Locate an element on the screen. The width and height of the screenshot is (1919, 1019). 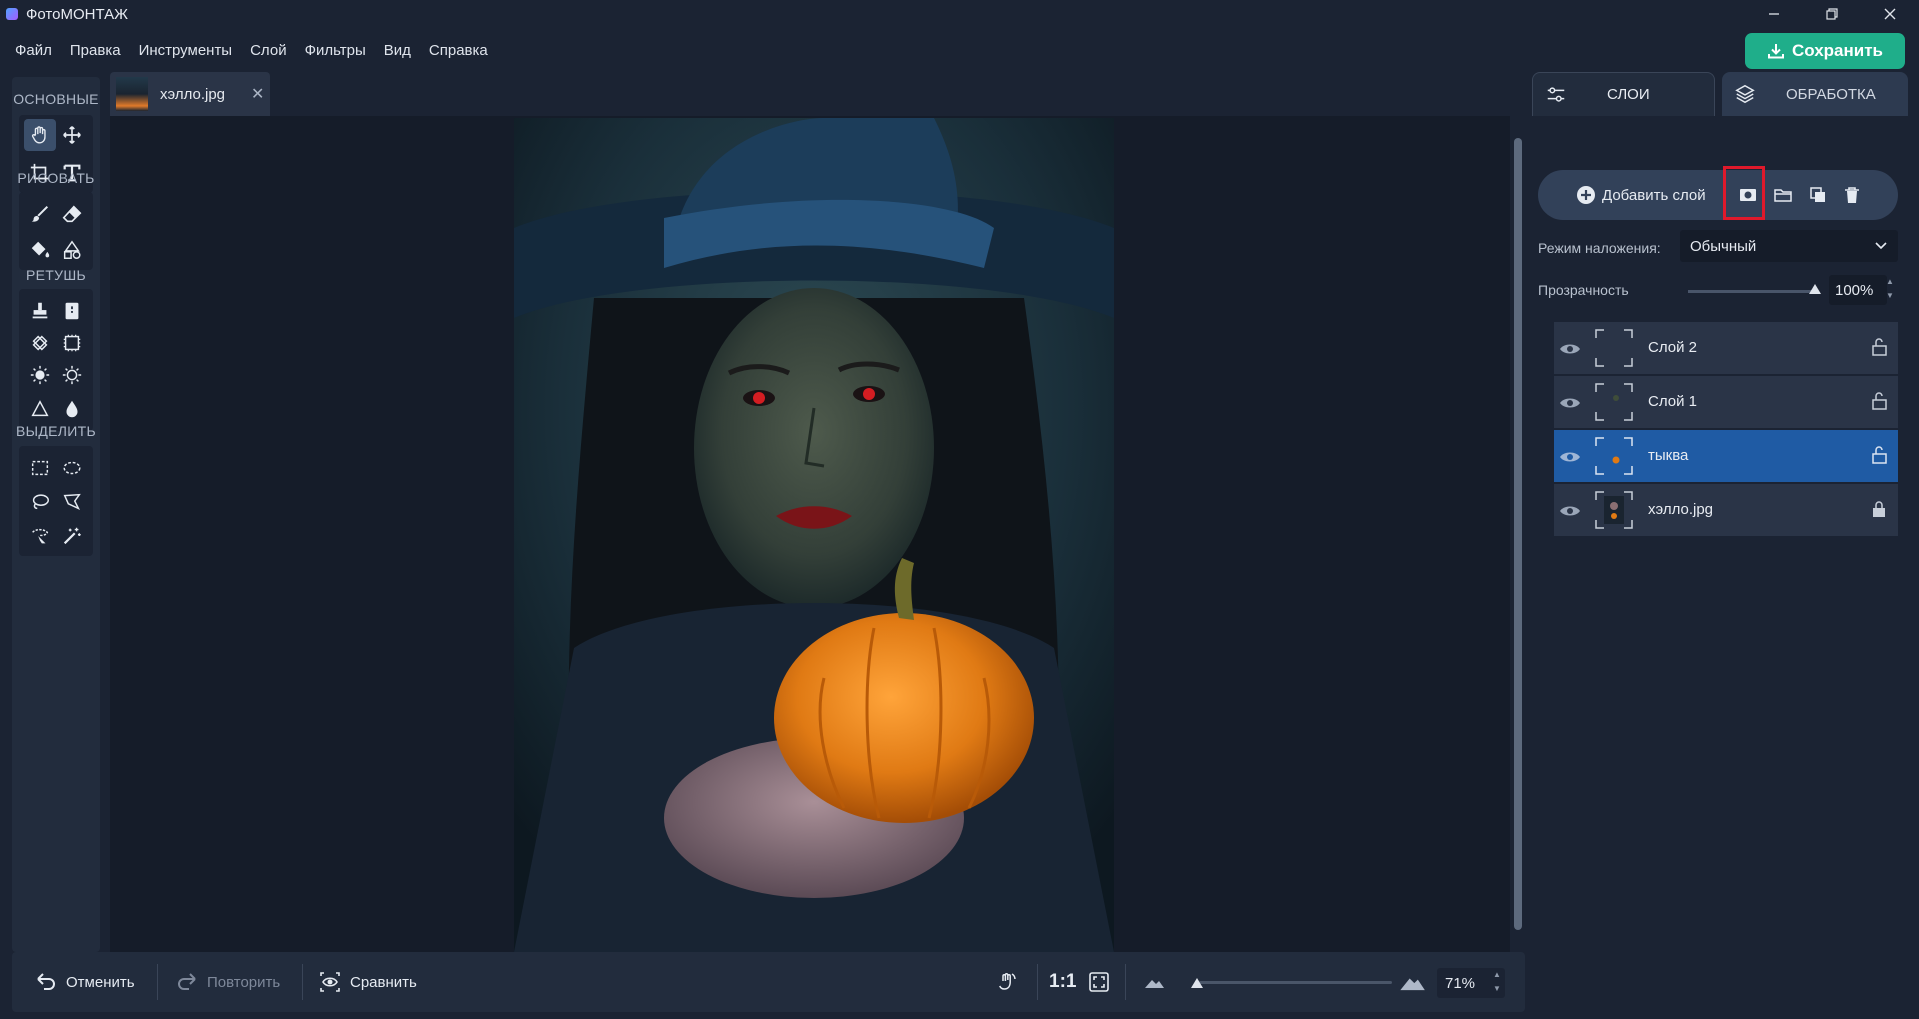
divider is located at coordinates (1125, 982).